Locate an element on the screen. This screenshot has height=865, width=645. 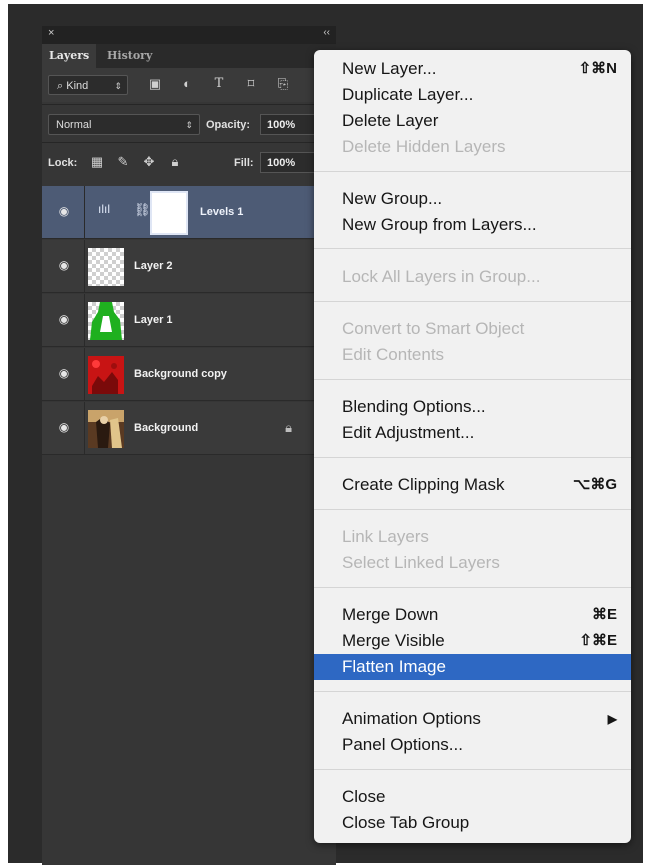
menu-item-label: Close is located at coordinates (364, 796).